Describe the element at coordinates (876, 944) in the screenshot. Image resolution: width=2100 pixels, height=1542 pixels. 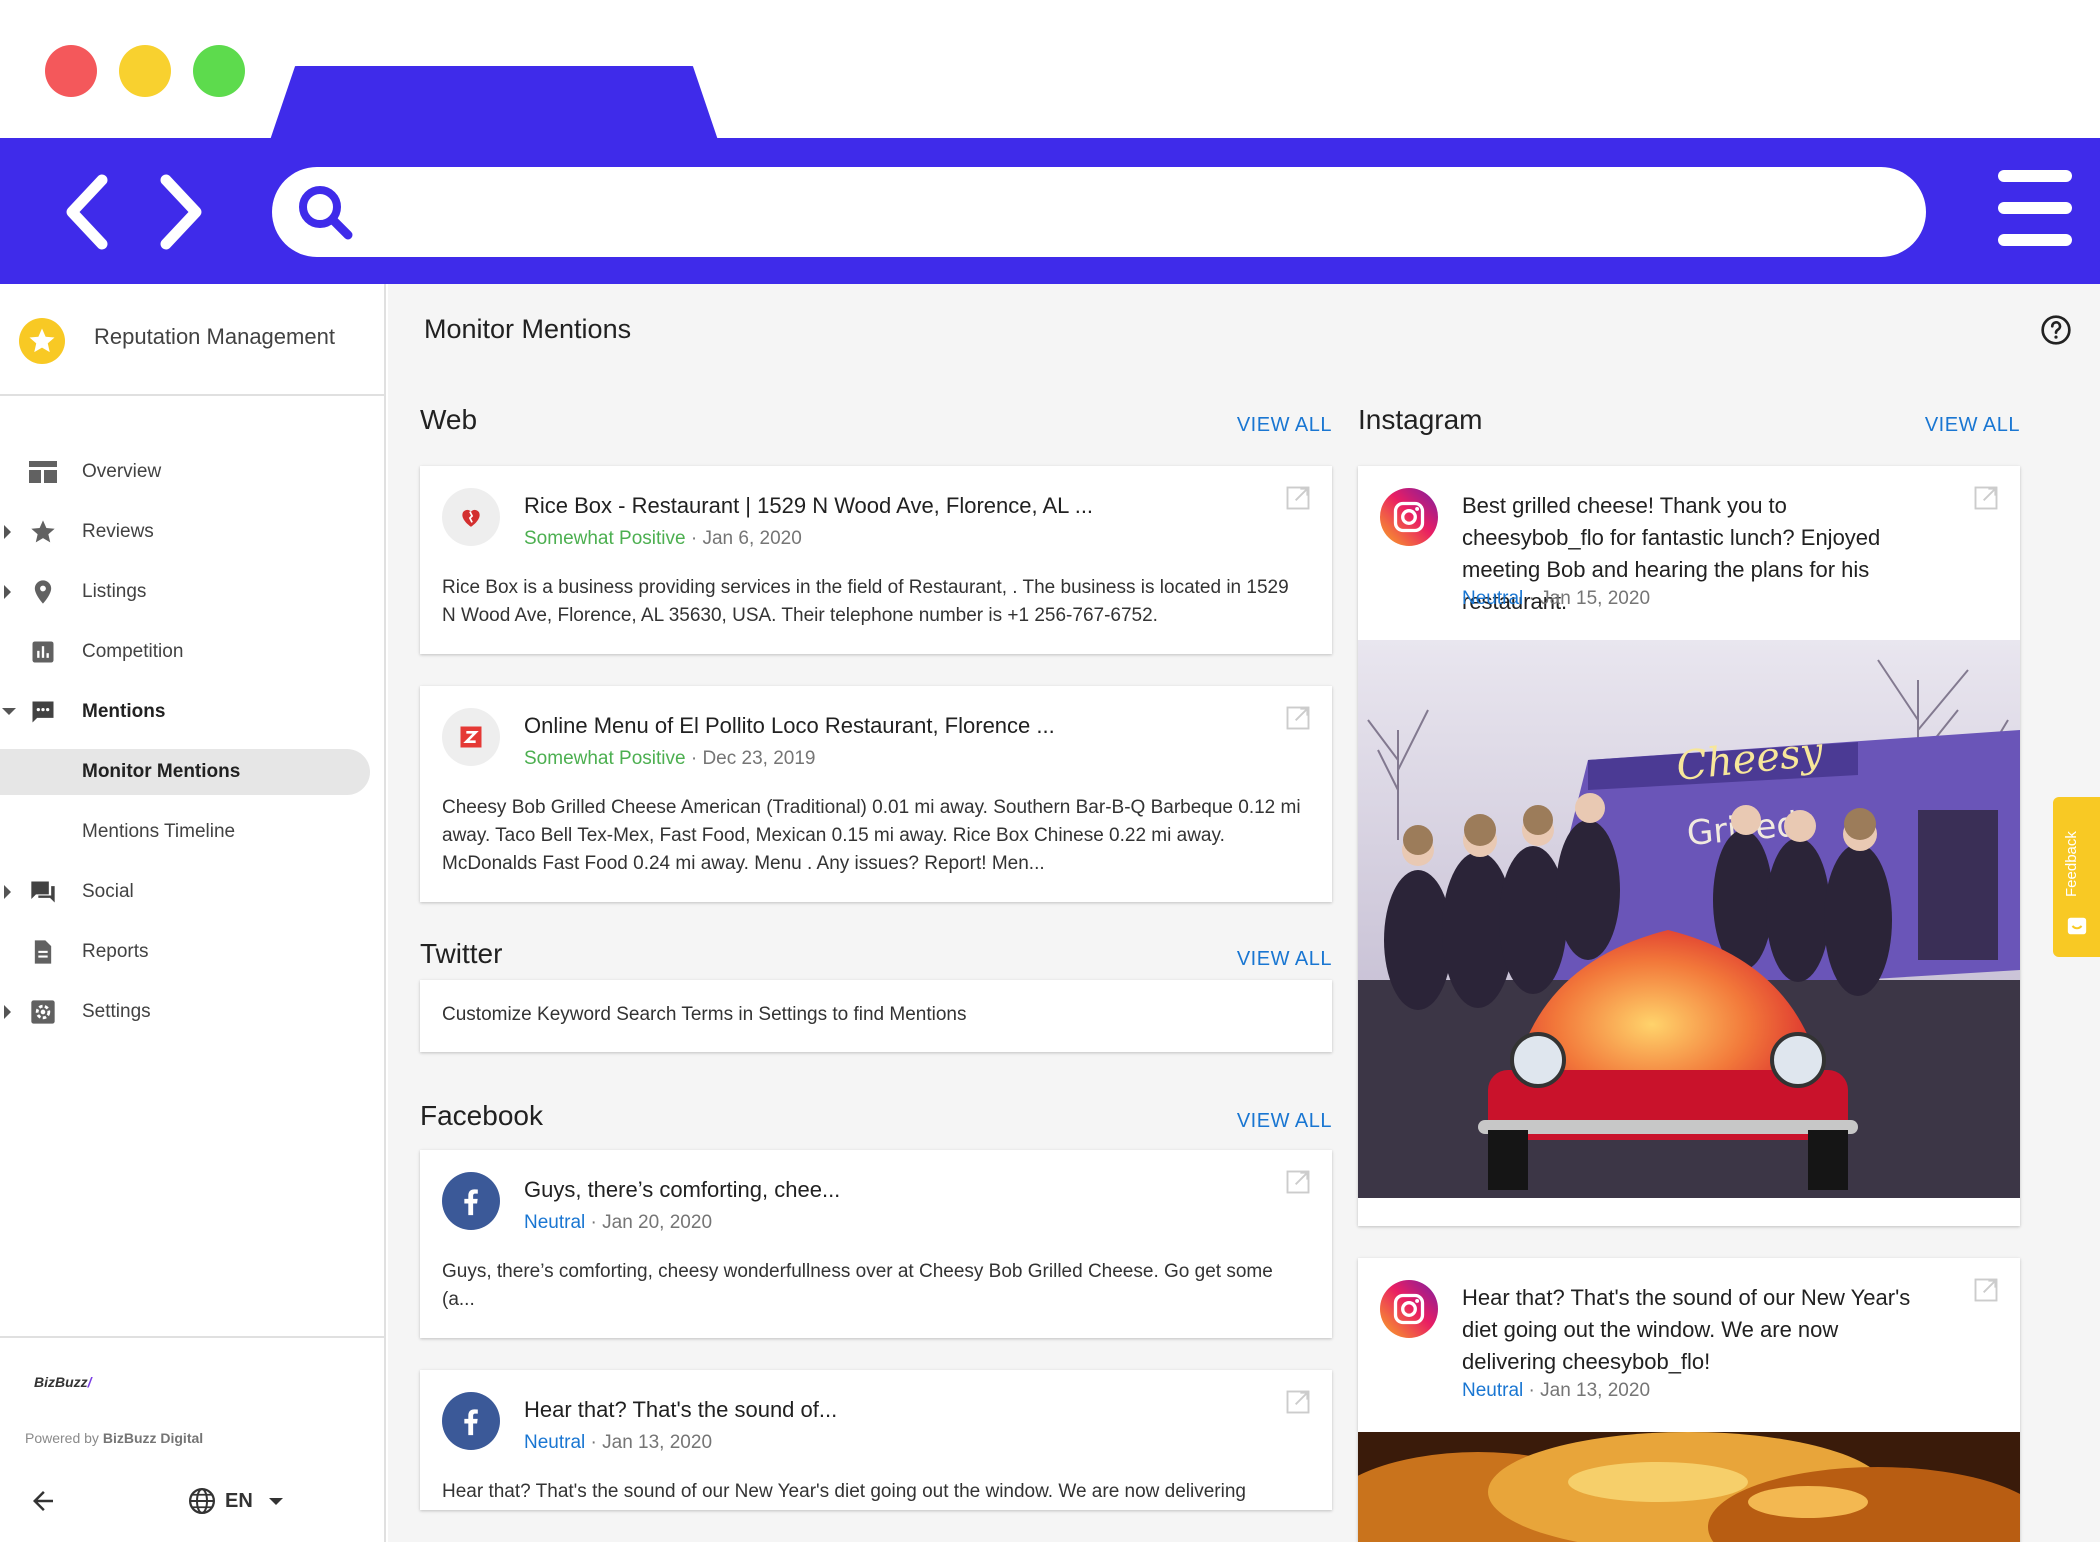
I see `twitter-section-header: Twitter VIEW ALL` at that location.